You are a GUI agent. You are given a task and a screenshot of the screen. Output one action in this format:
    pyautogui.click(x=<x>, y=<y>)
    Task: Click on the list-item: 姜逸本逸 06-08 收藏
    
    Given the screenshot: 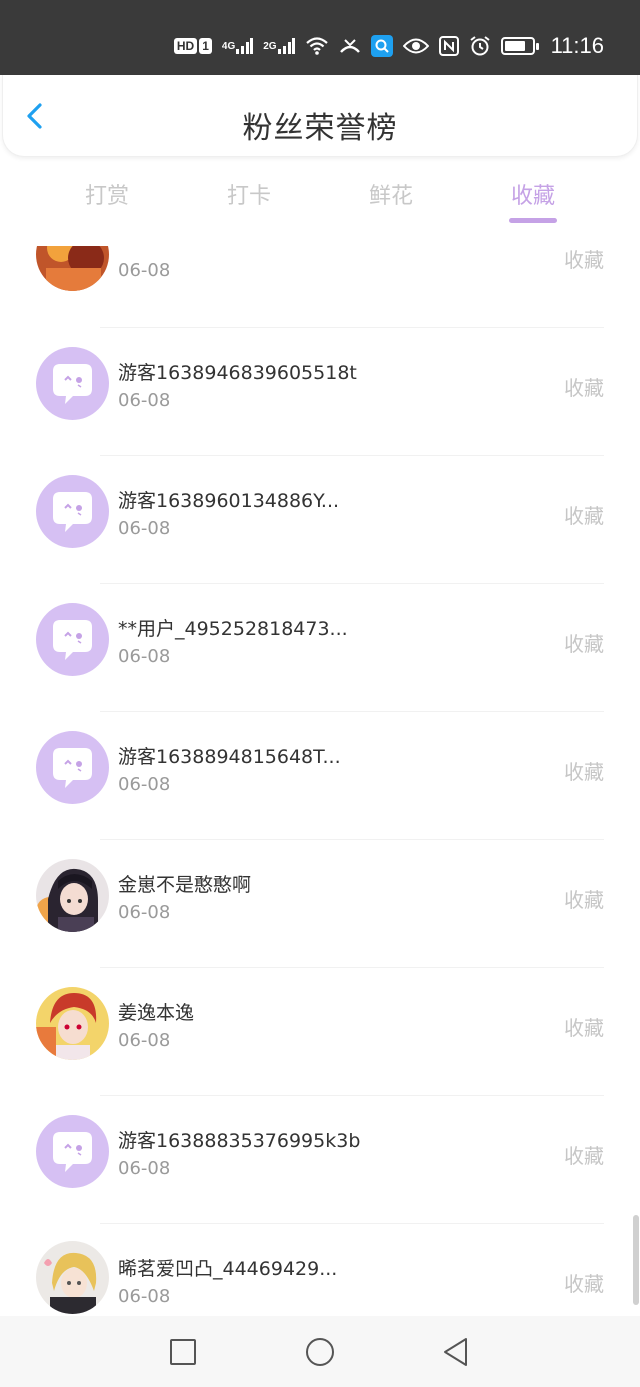 What is the action you would take?
    pyautogui.click(x=320, y=1050)
    